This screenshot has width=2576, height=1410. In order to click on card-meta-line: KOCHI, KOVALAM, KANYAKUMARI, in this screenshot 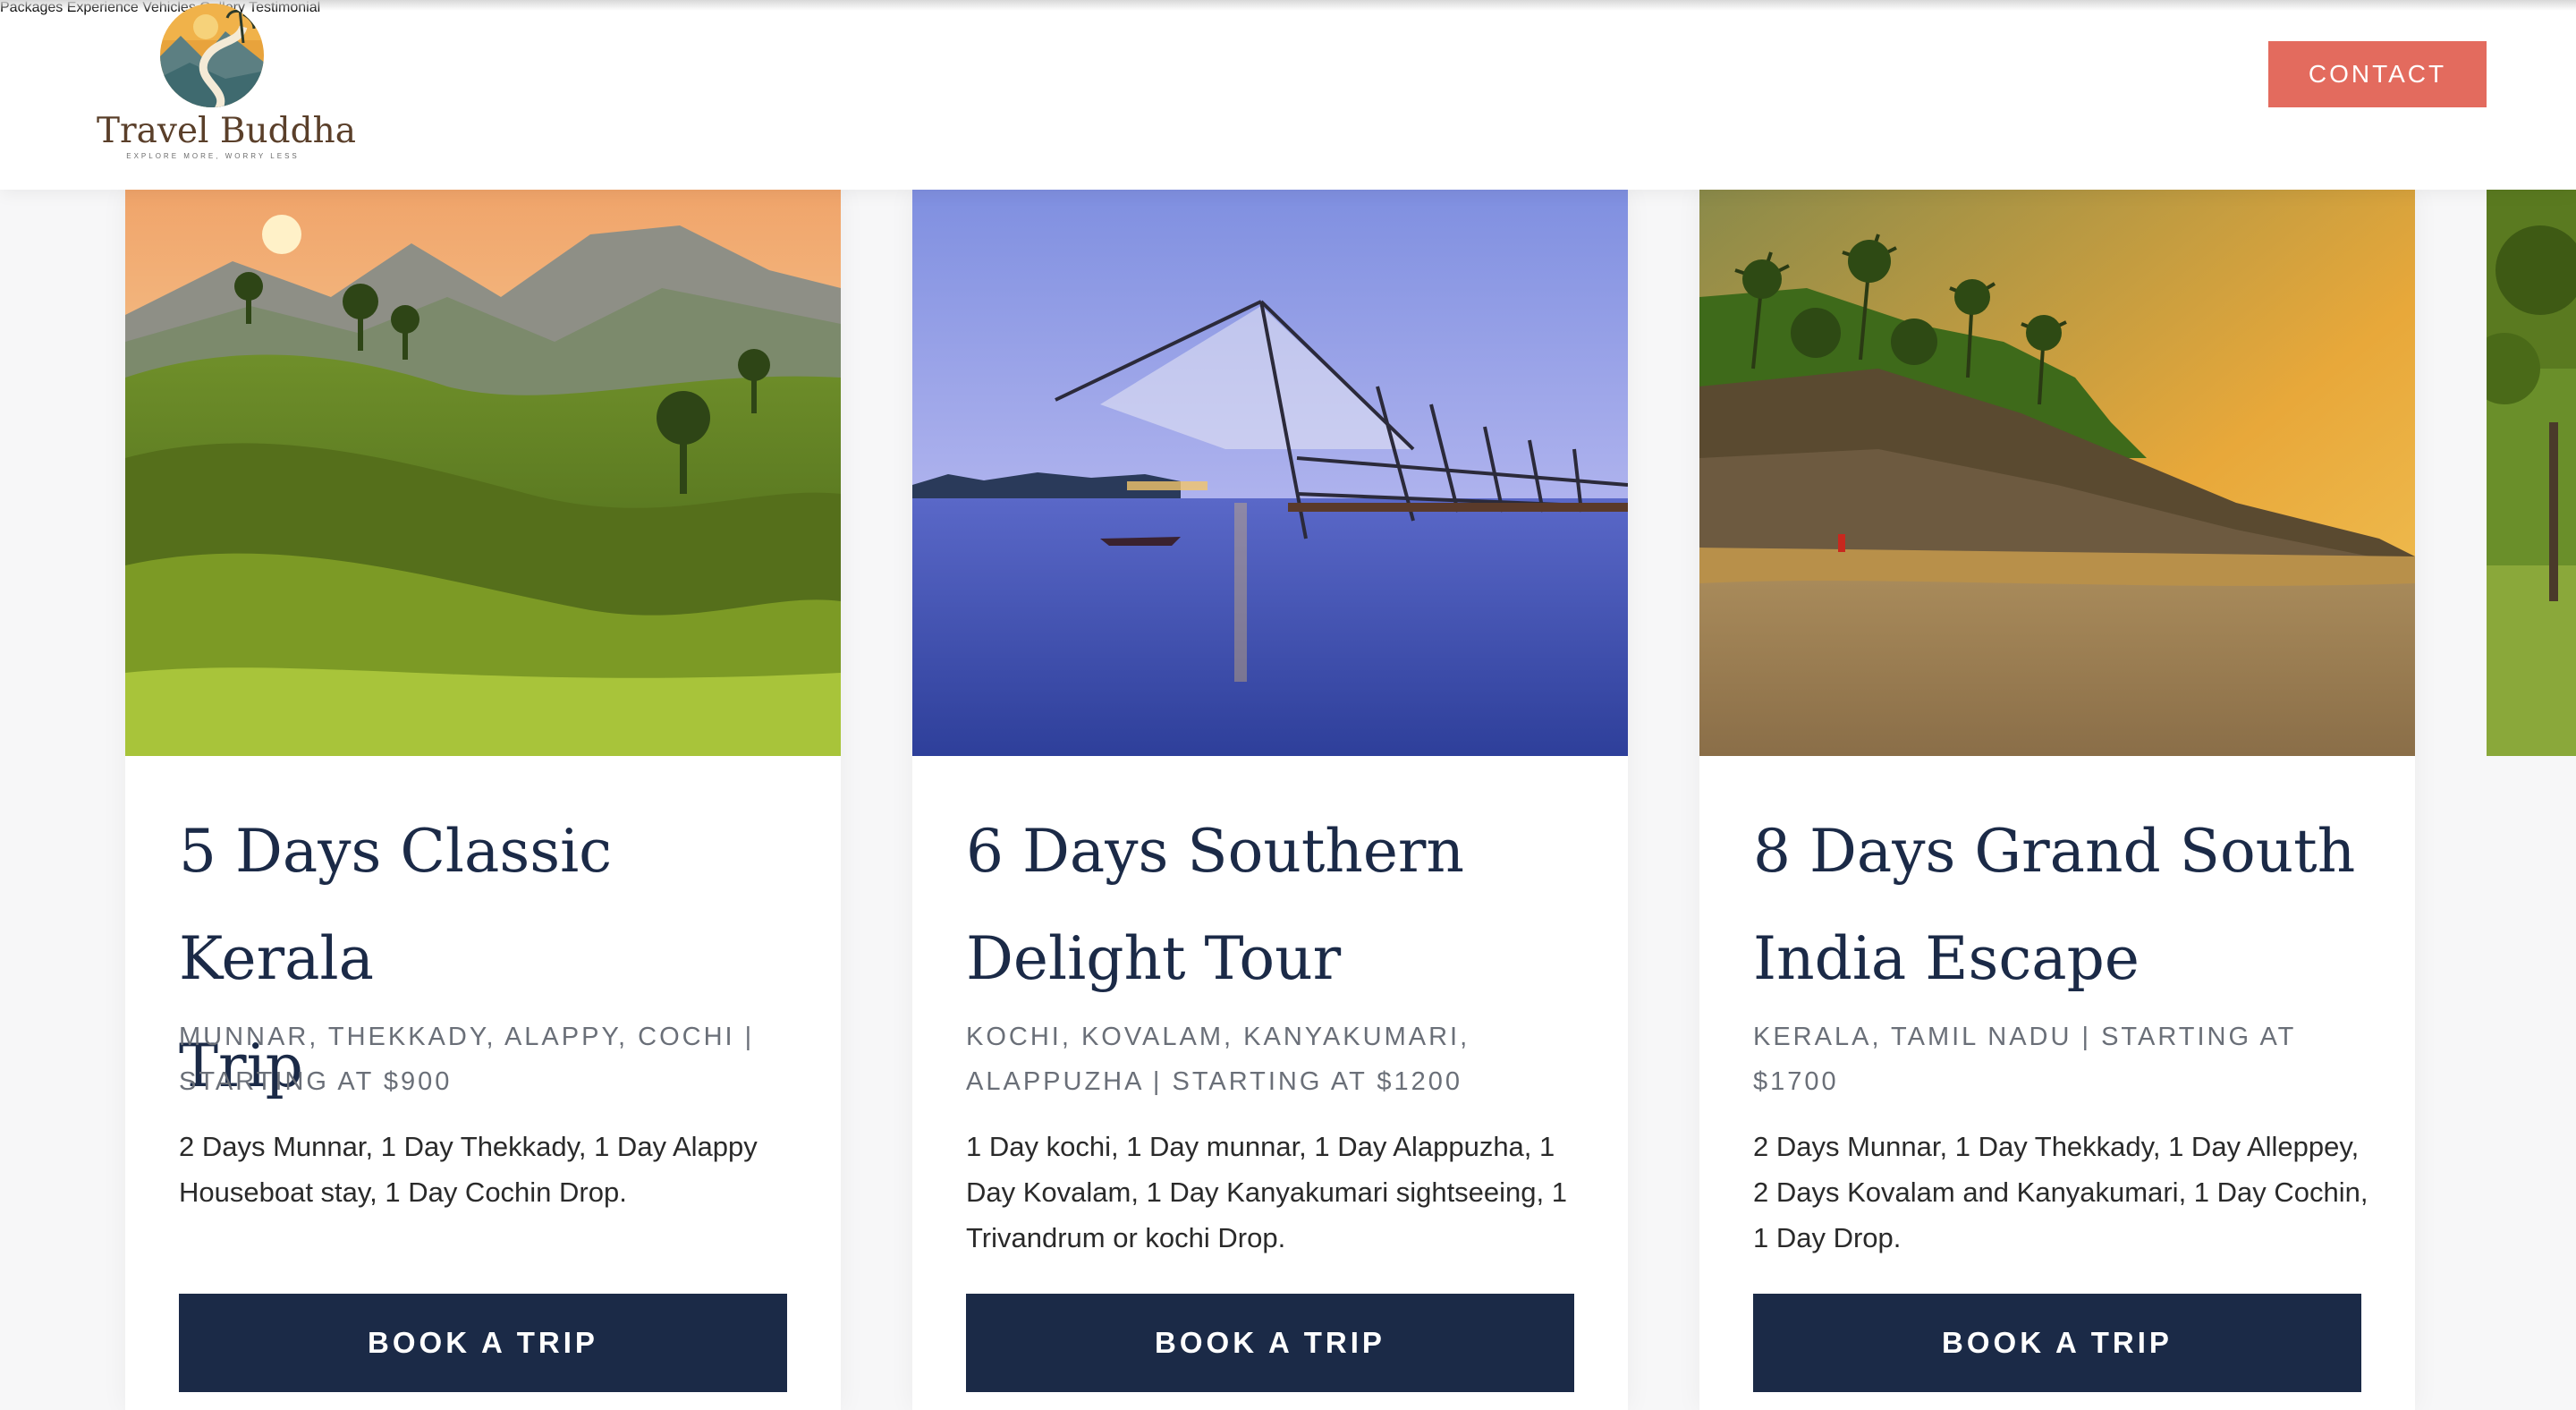, I will do `click(1218, 1037)`.